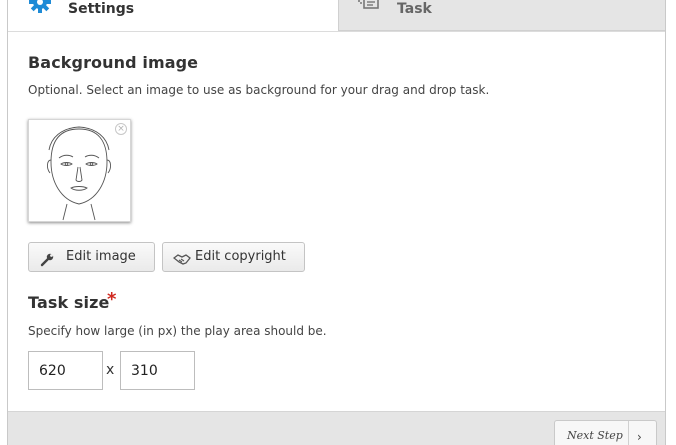 The image size is (676, 445). Describe the element at coordinates (121, 129) in the screenshot. I see `remove-image-icon: ×` at that location.